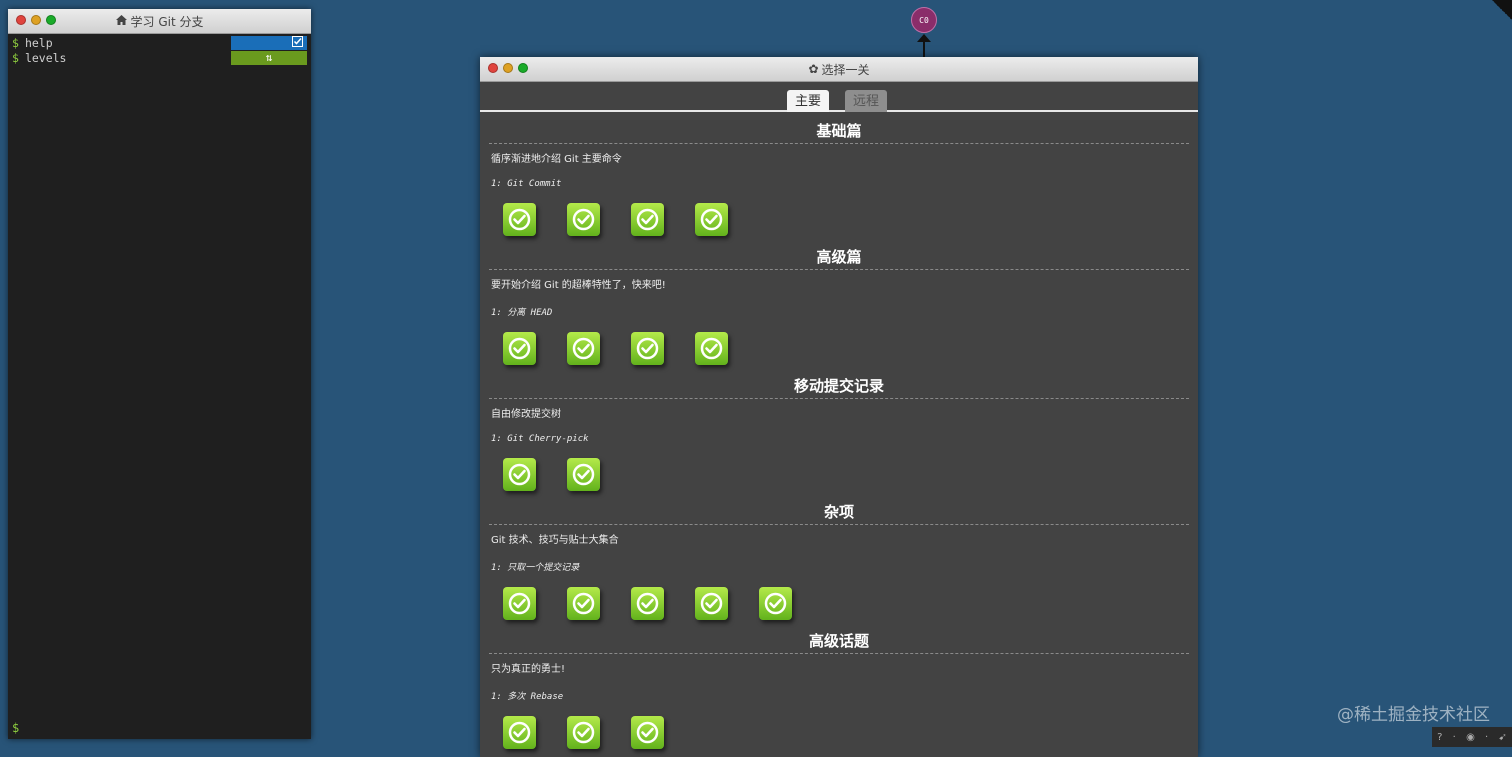  What do you see at coordinates (159, 43) in the screenshot?
I see `terminal-line-help: $ help` at bounding box center [159, 43].